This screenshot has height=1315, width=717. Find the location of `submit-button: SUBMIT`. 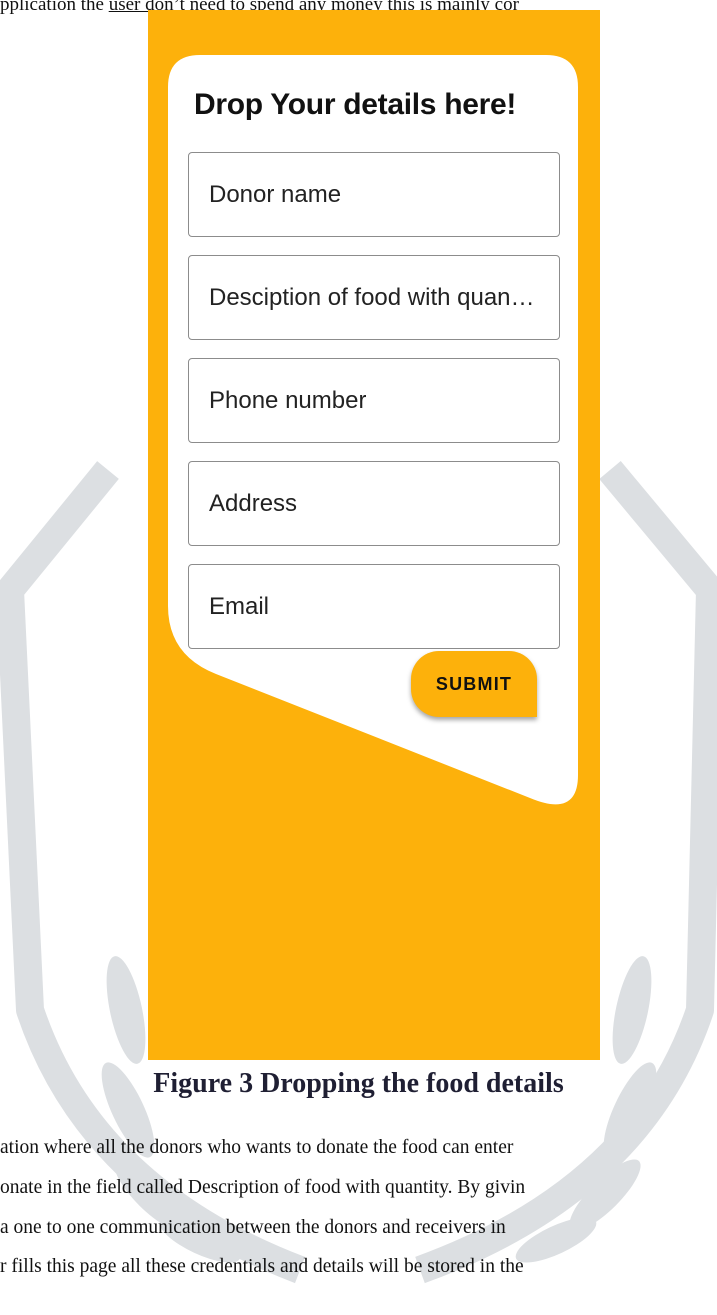

submit-button: SUBMIT is located at coordinates (474, 684).